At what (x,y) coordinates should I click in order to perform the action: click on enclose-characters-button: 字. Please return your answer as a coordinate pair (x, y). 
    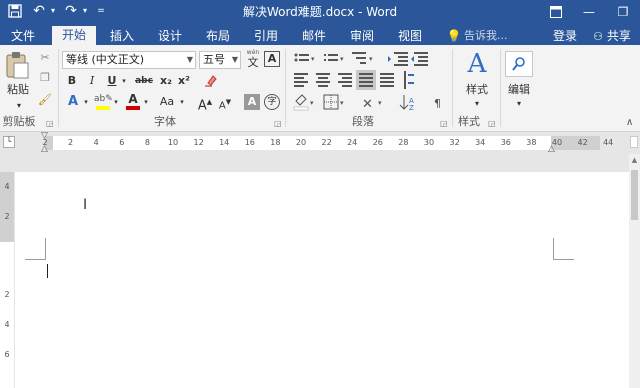
    Looking at the image, I should click on (272, 102).